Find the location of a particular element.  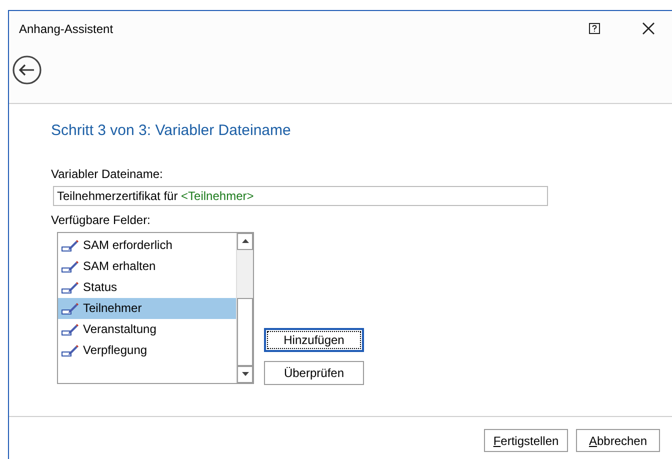

dialog-button: Abbrechen is located at coordinates (618, 440).